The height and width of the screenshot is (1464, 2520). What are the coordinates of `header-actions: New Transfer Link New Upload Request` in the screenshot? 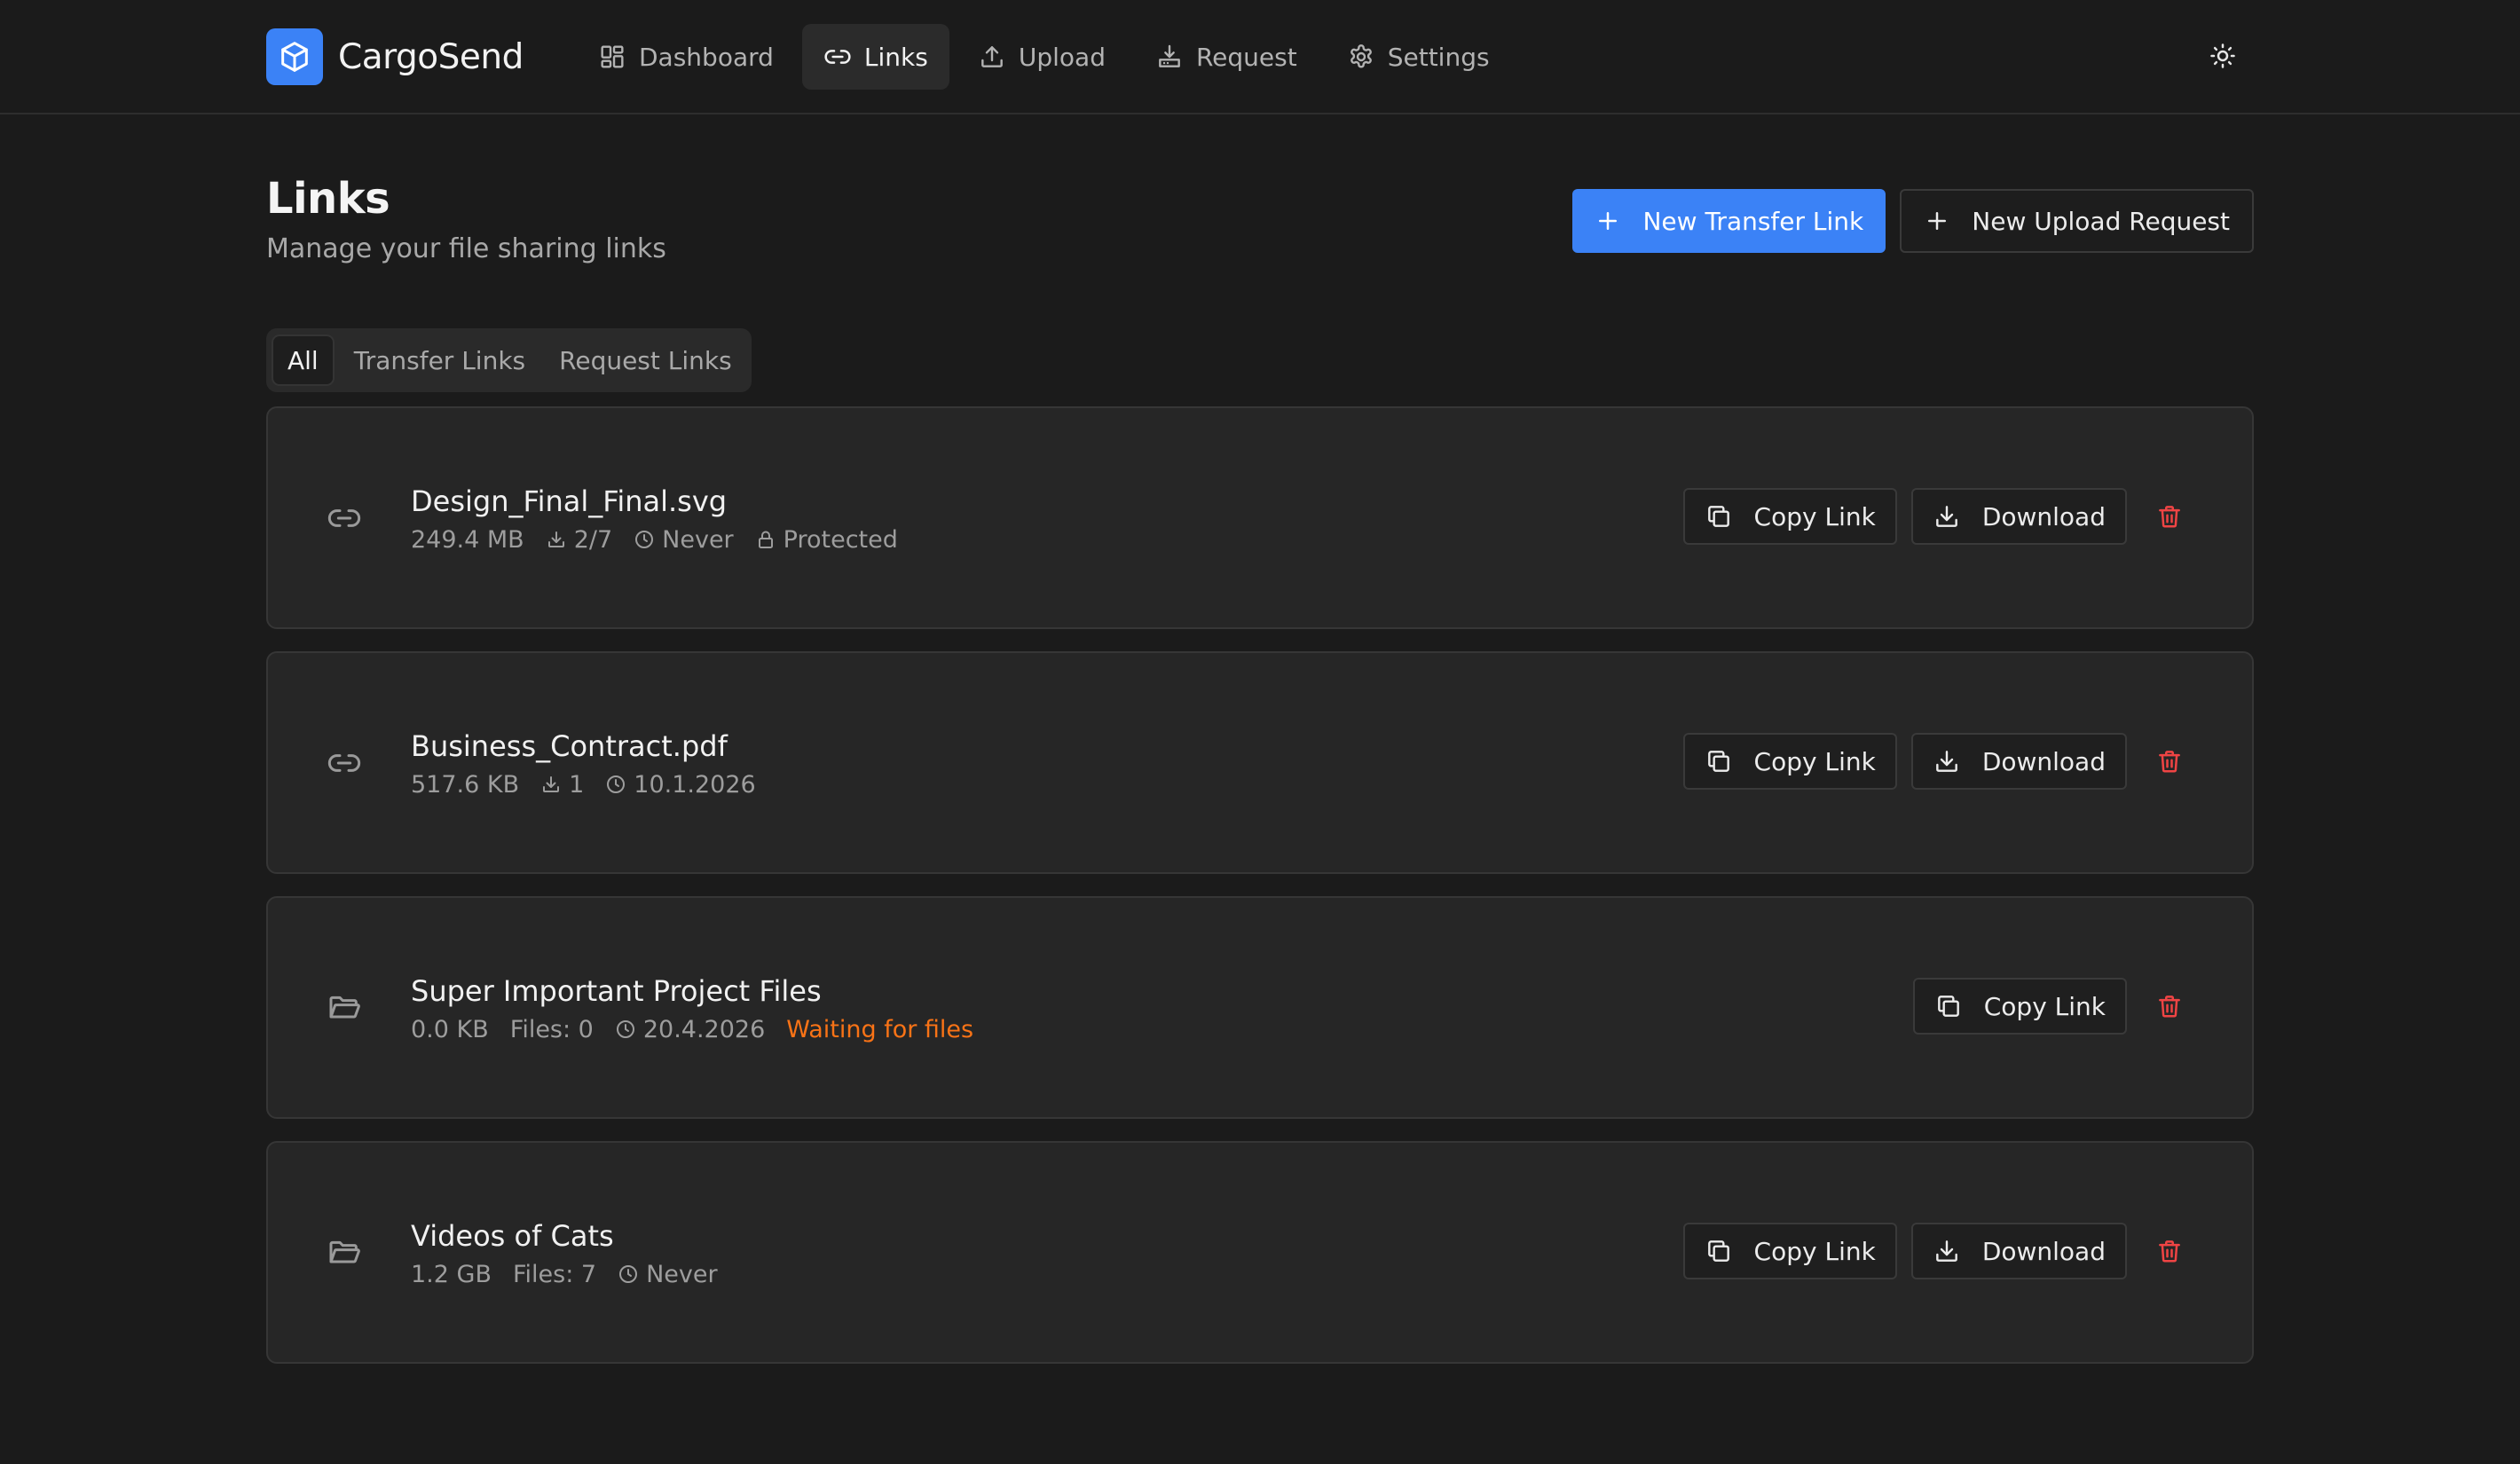 It's located at (1913, 221).